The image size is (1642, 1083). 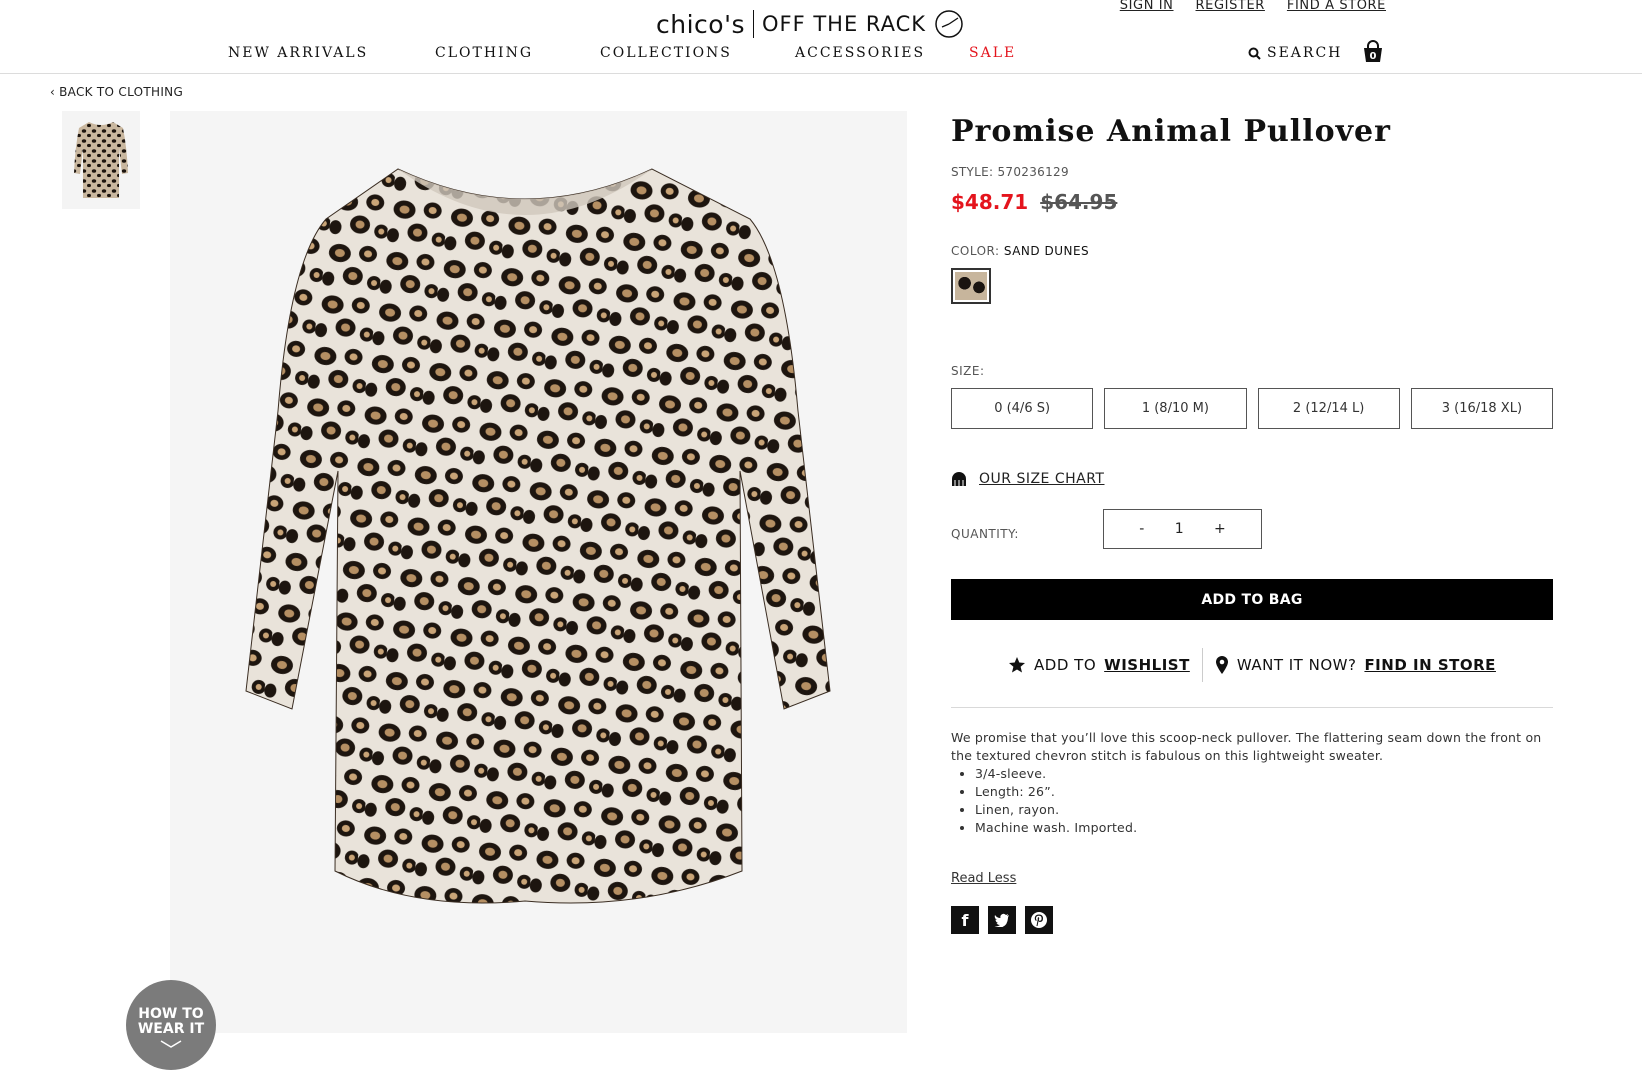 What do you see at coordinates (1147, 6) in the screenshot?
I see `sign-in-link: SIGN IN` at bounding box center [1147, 6].